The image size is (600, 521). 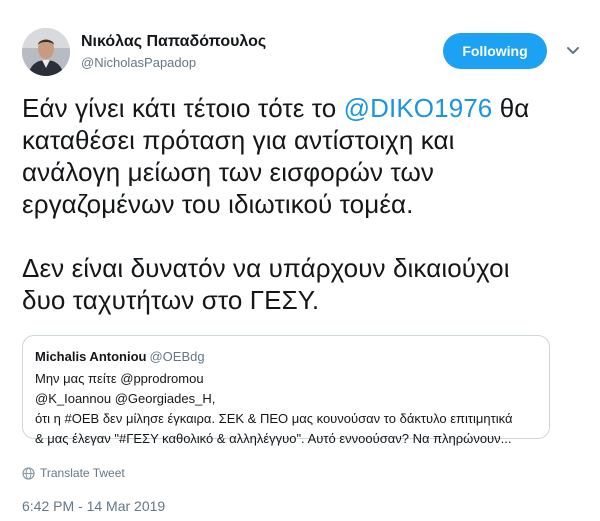 What do you see at coordinates (218, 204) in the screenshot?
I see `tweet-line: εργαζομένων του ιδιωτικού τομέα.` at bounding box center [218, 204].